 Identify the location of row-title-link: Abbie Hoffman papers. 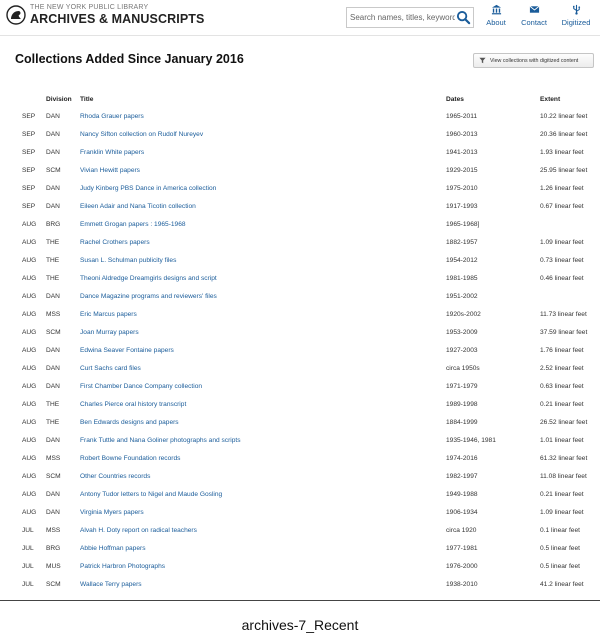
(113, 549).